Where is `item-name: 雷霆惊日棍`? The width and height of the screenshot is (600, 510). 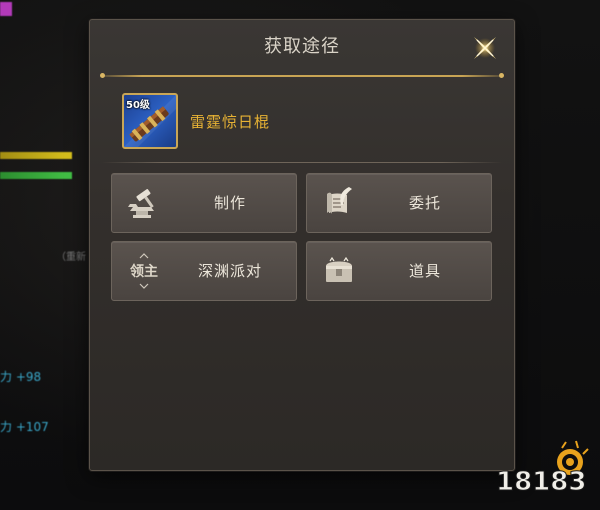
item-name: 雷霆惊日棍 is located at coordinates (230, 121).